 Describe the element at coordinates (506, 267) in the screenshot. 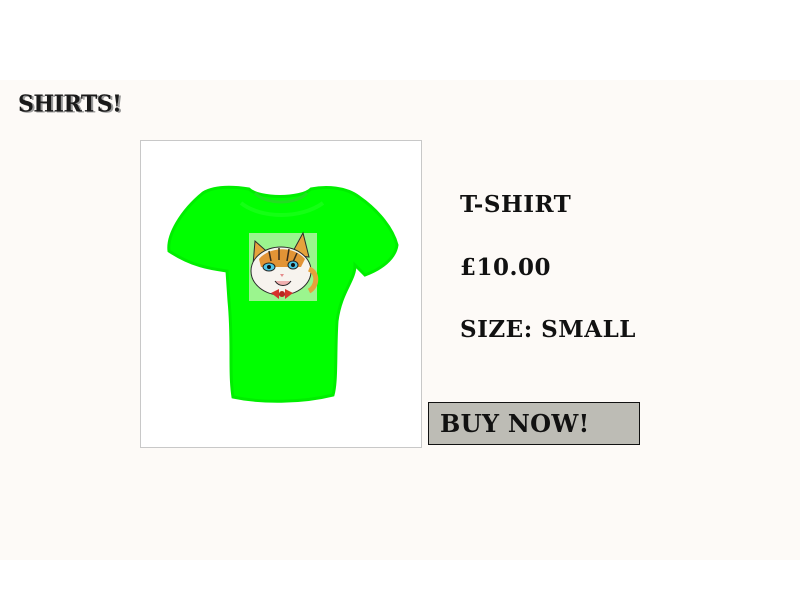

I see `product-price: £10.00` at that location.